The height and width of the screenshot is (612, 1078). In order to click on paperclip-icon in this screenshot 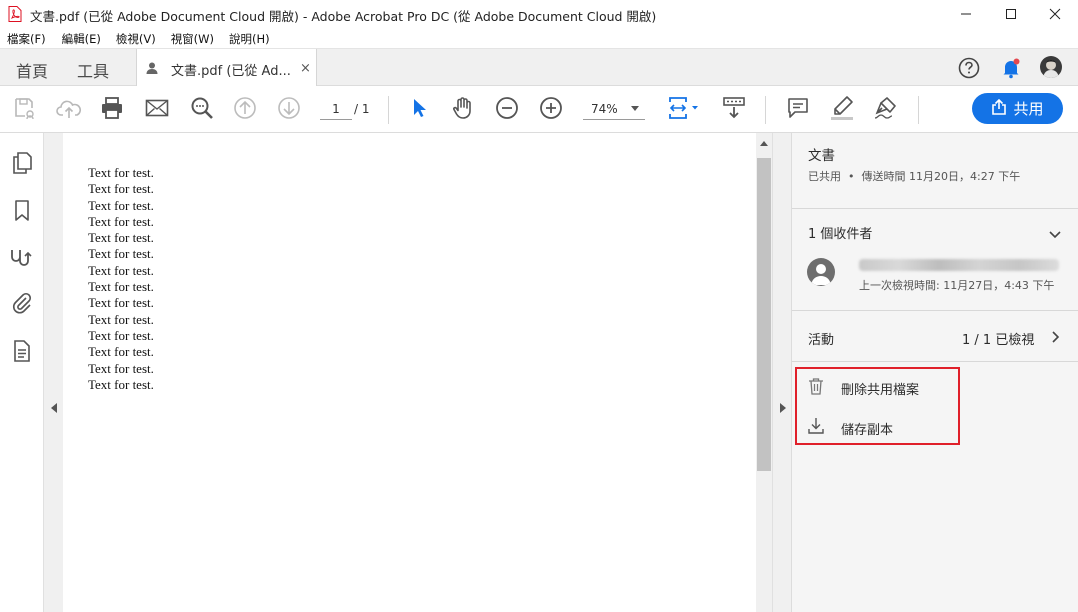, I will do `click(22, 305)`.